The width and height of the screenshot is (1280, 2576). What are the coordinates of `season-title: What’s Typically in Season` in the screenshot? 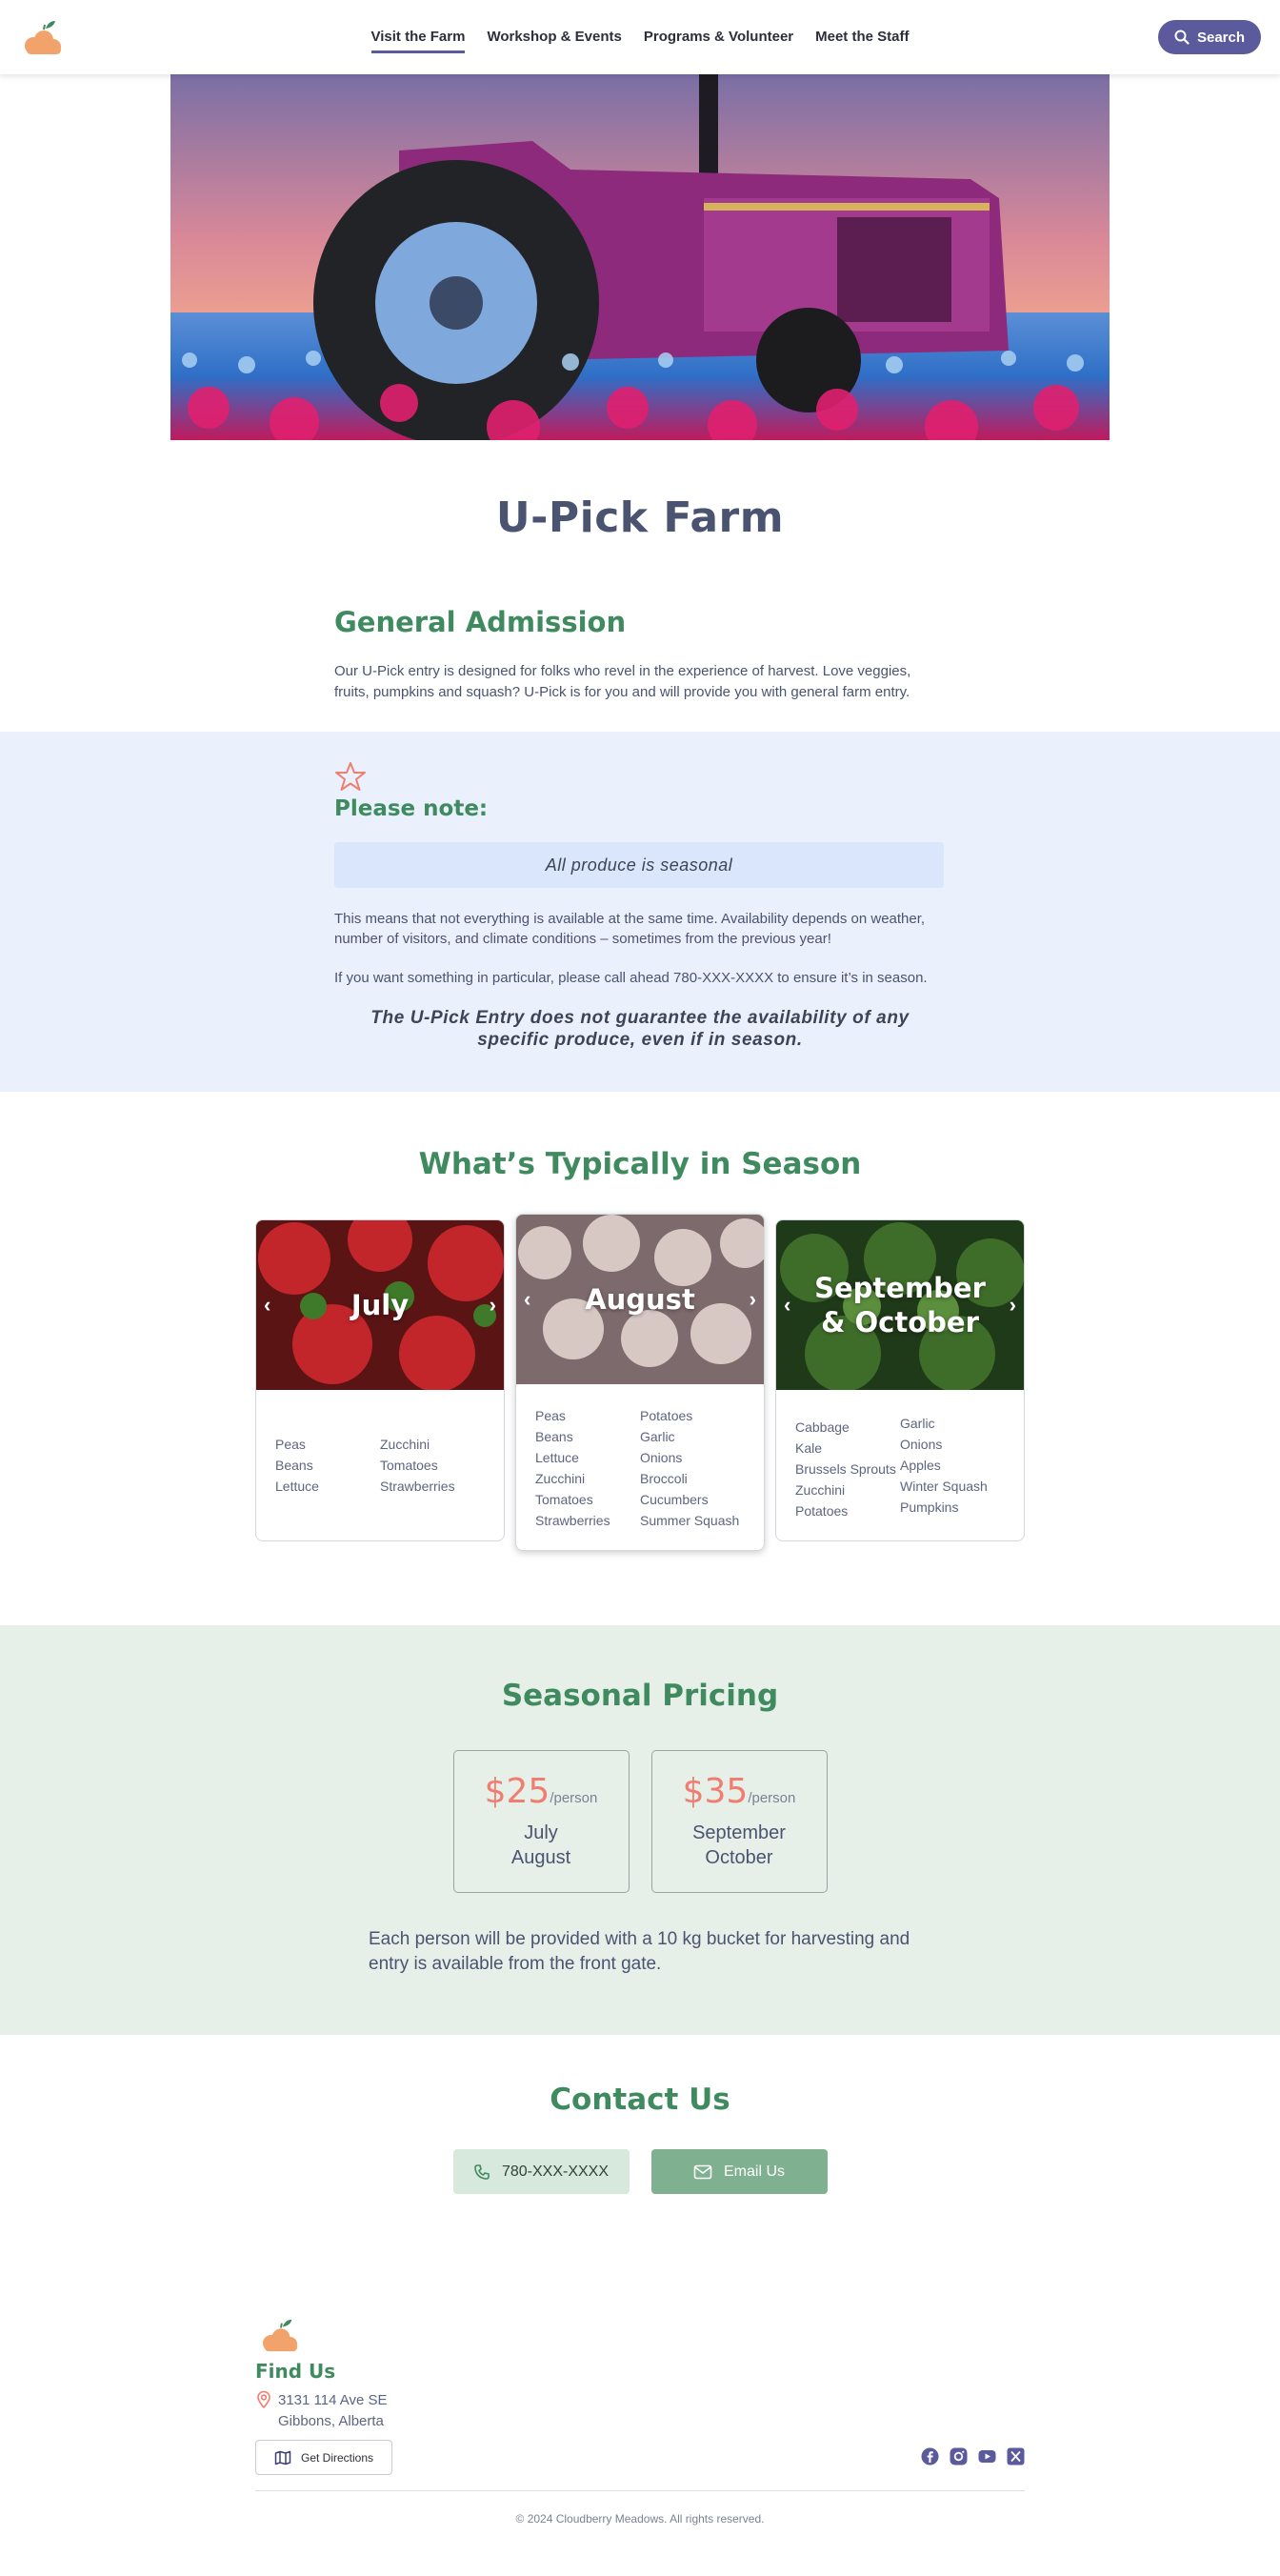 It's located at (640, 1164).